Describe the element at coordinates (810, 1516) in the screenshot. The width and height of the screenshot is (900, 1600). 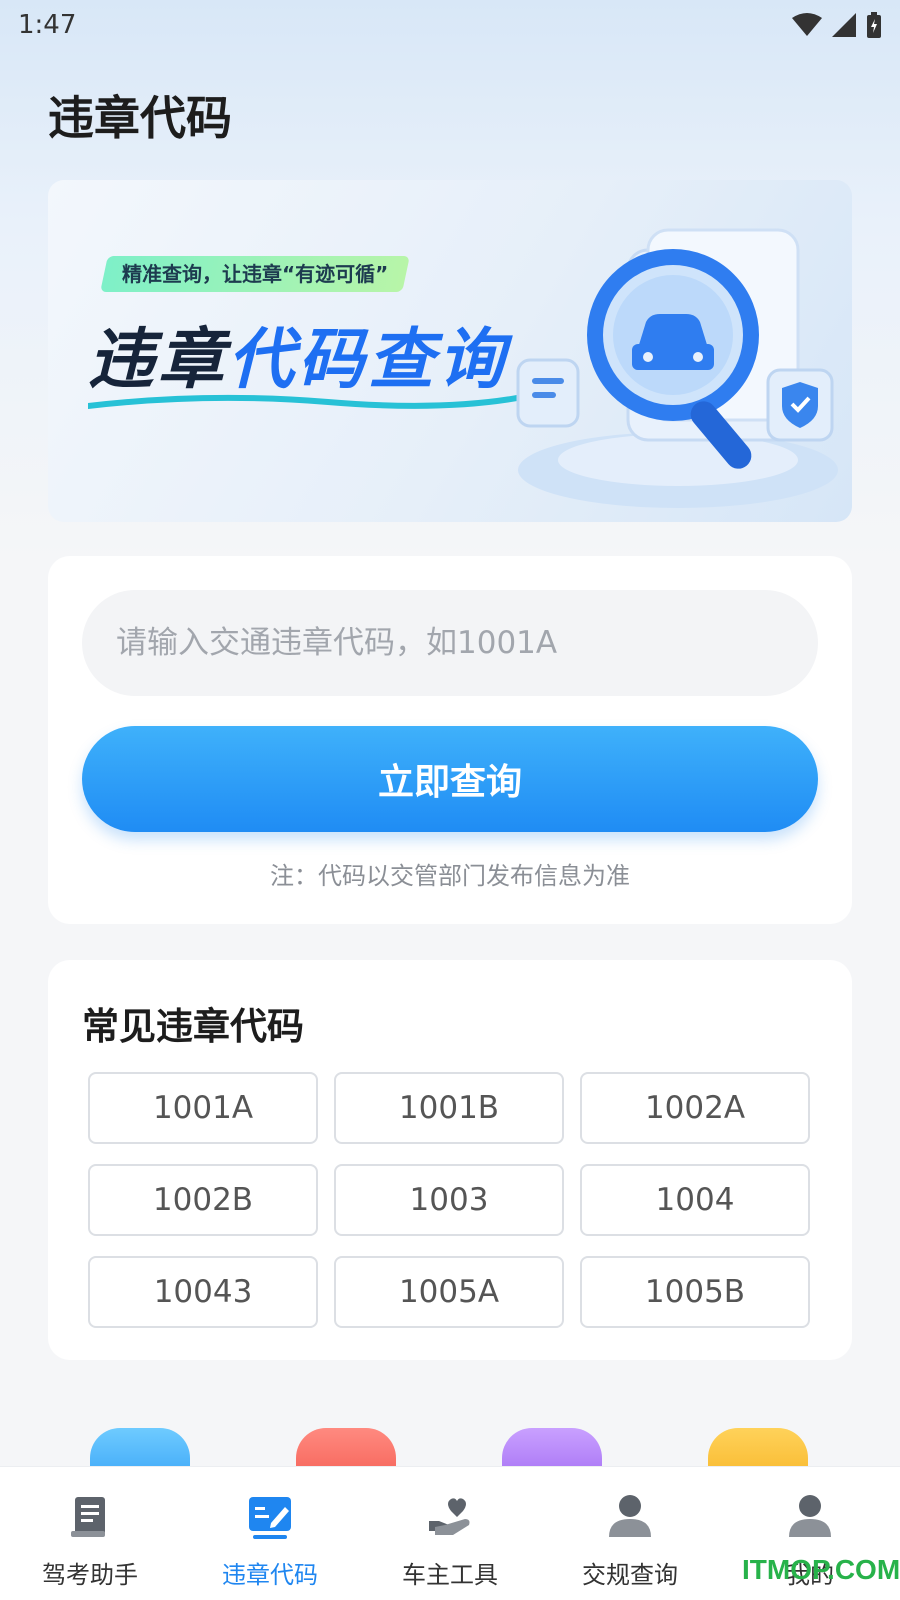
I see `profile-icon` at that location.